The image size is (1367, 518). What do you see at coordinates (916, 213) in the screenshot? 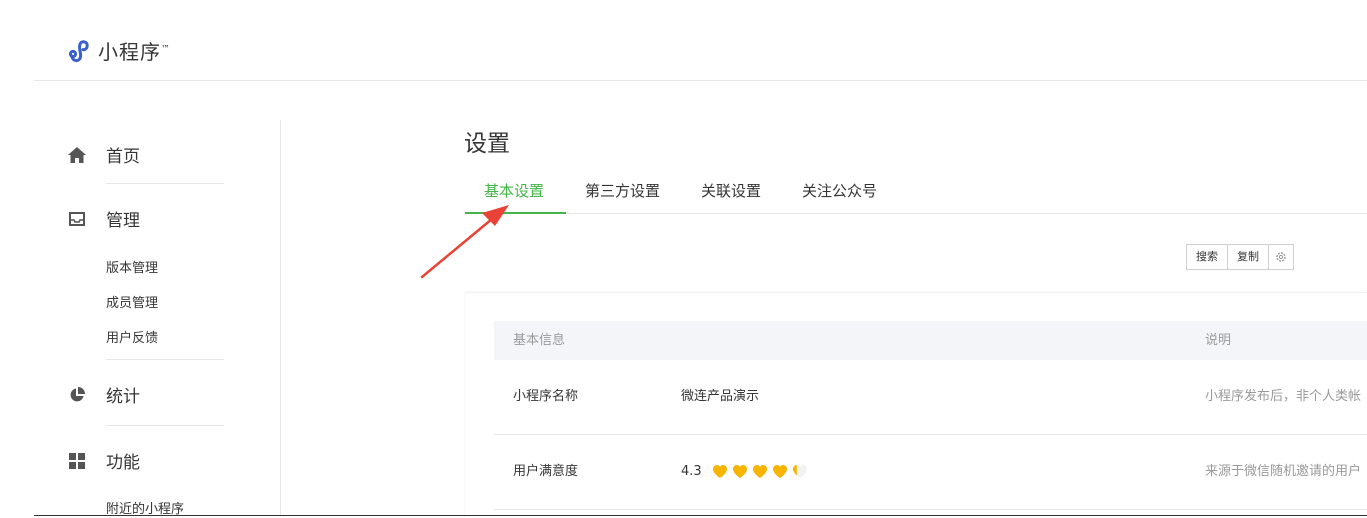
I see `tabs-divider` at bounding box center [916, 213].